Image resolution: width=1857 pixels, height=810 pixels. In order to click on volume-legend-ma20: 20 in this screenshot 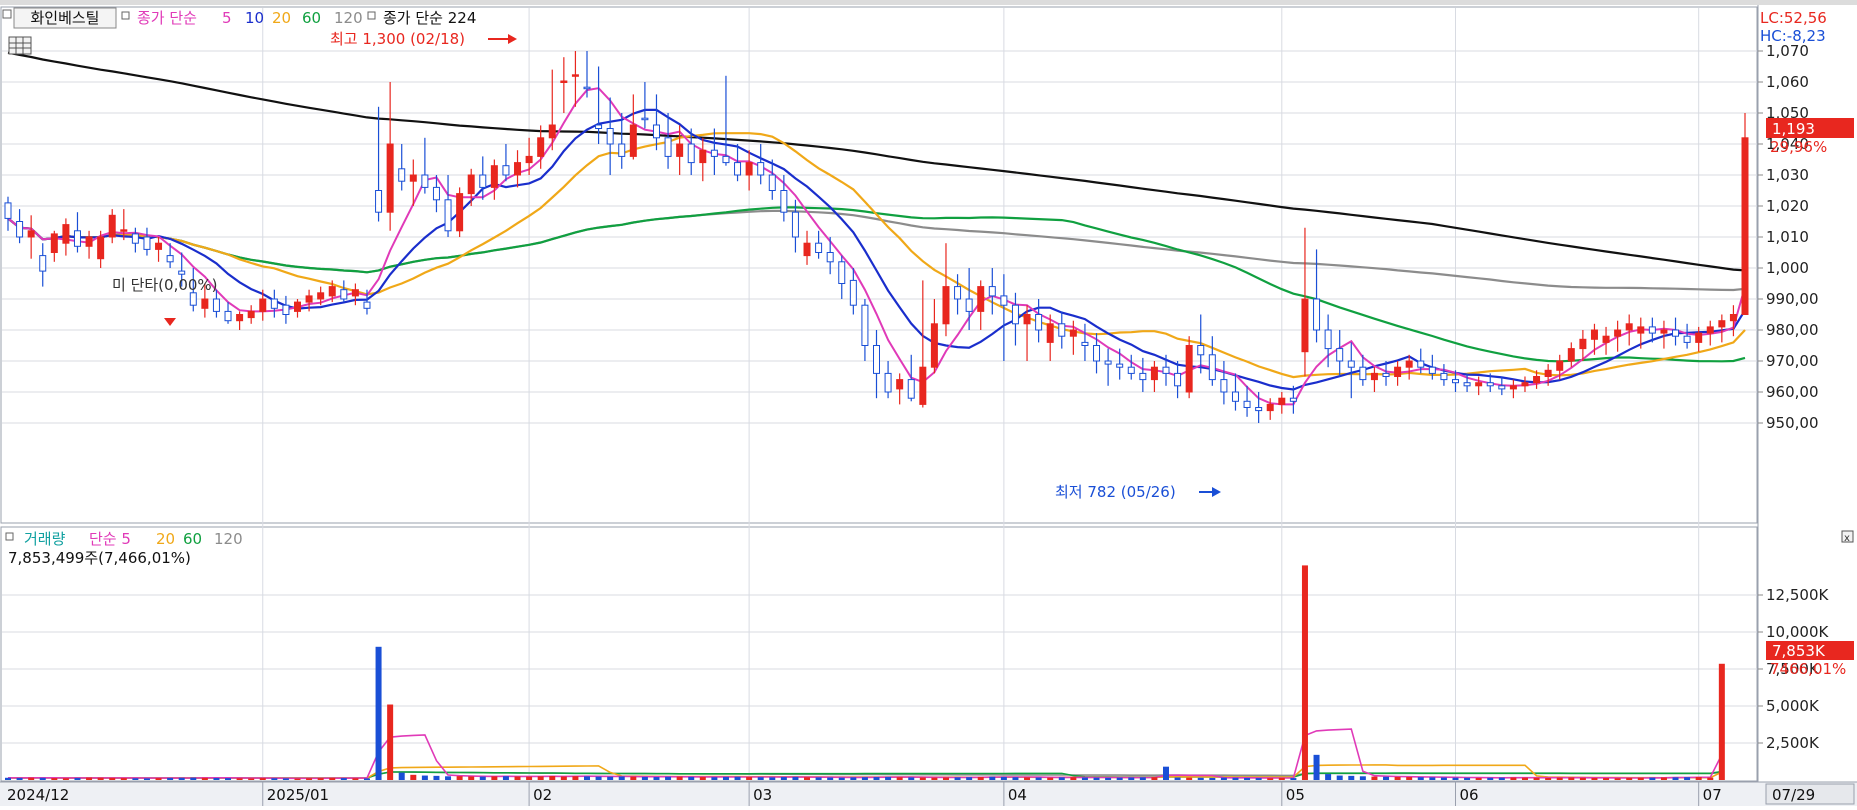, I will do `click(165, 539)`.